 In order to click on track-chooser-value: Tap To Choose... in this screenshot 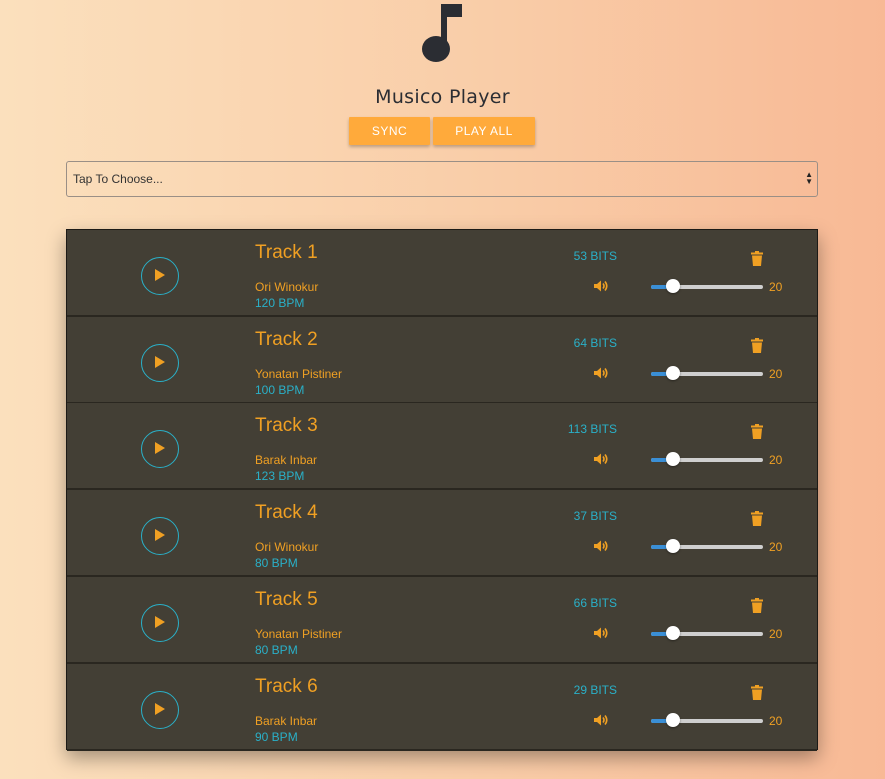, I will do `click(118, 179)`.